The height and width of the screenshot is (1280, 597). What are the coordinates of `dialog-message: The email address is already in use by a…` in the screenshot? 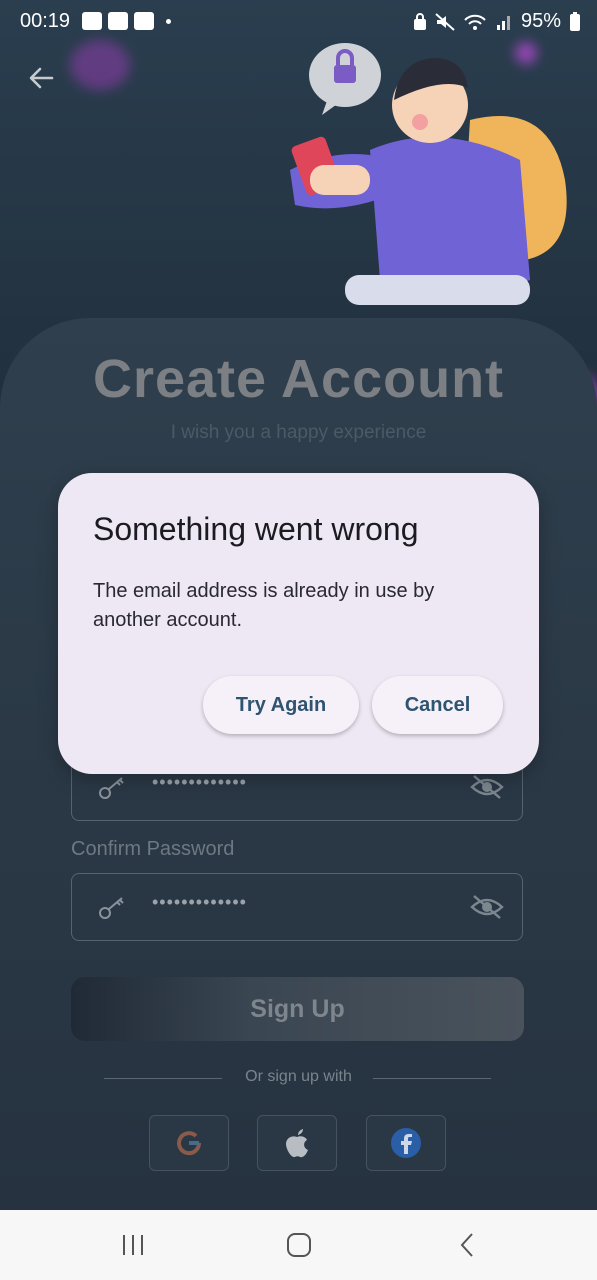 It's located at (264, 605).